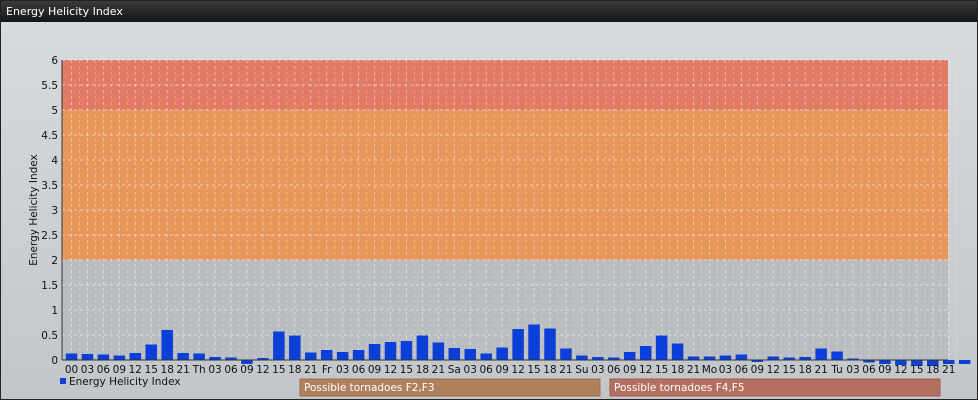 This screenshot has height=400, width=978. I want to click on y-tick-label: 2, so click(54, 261).